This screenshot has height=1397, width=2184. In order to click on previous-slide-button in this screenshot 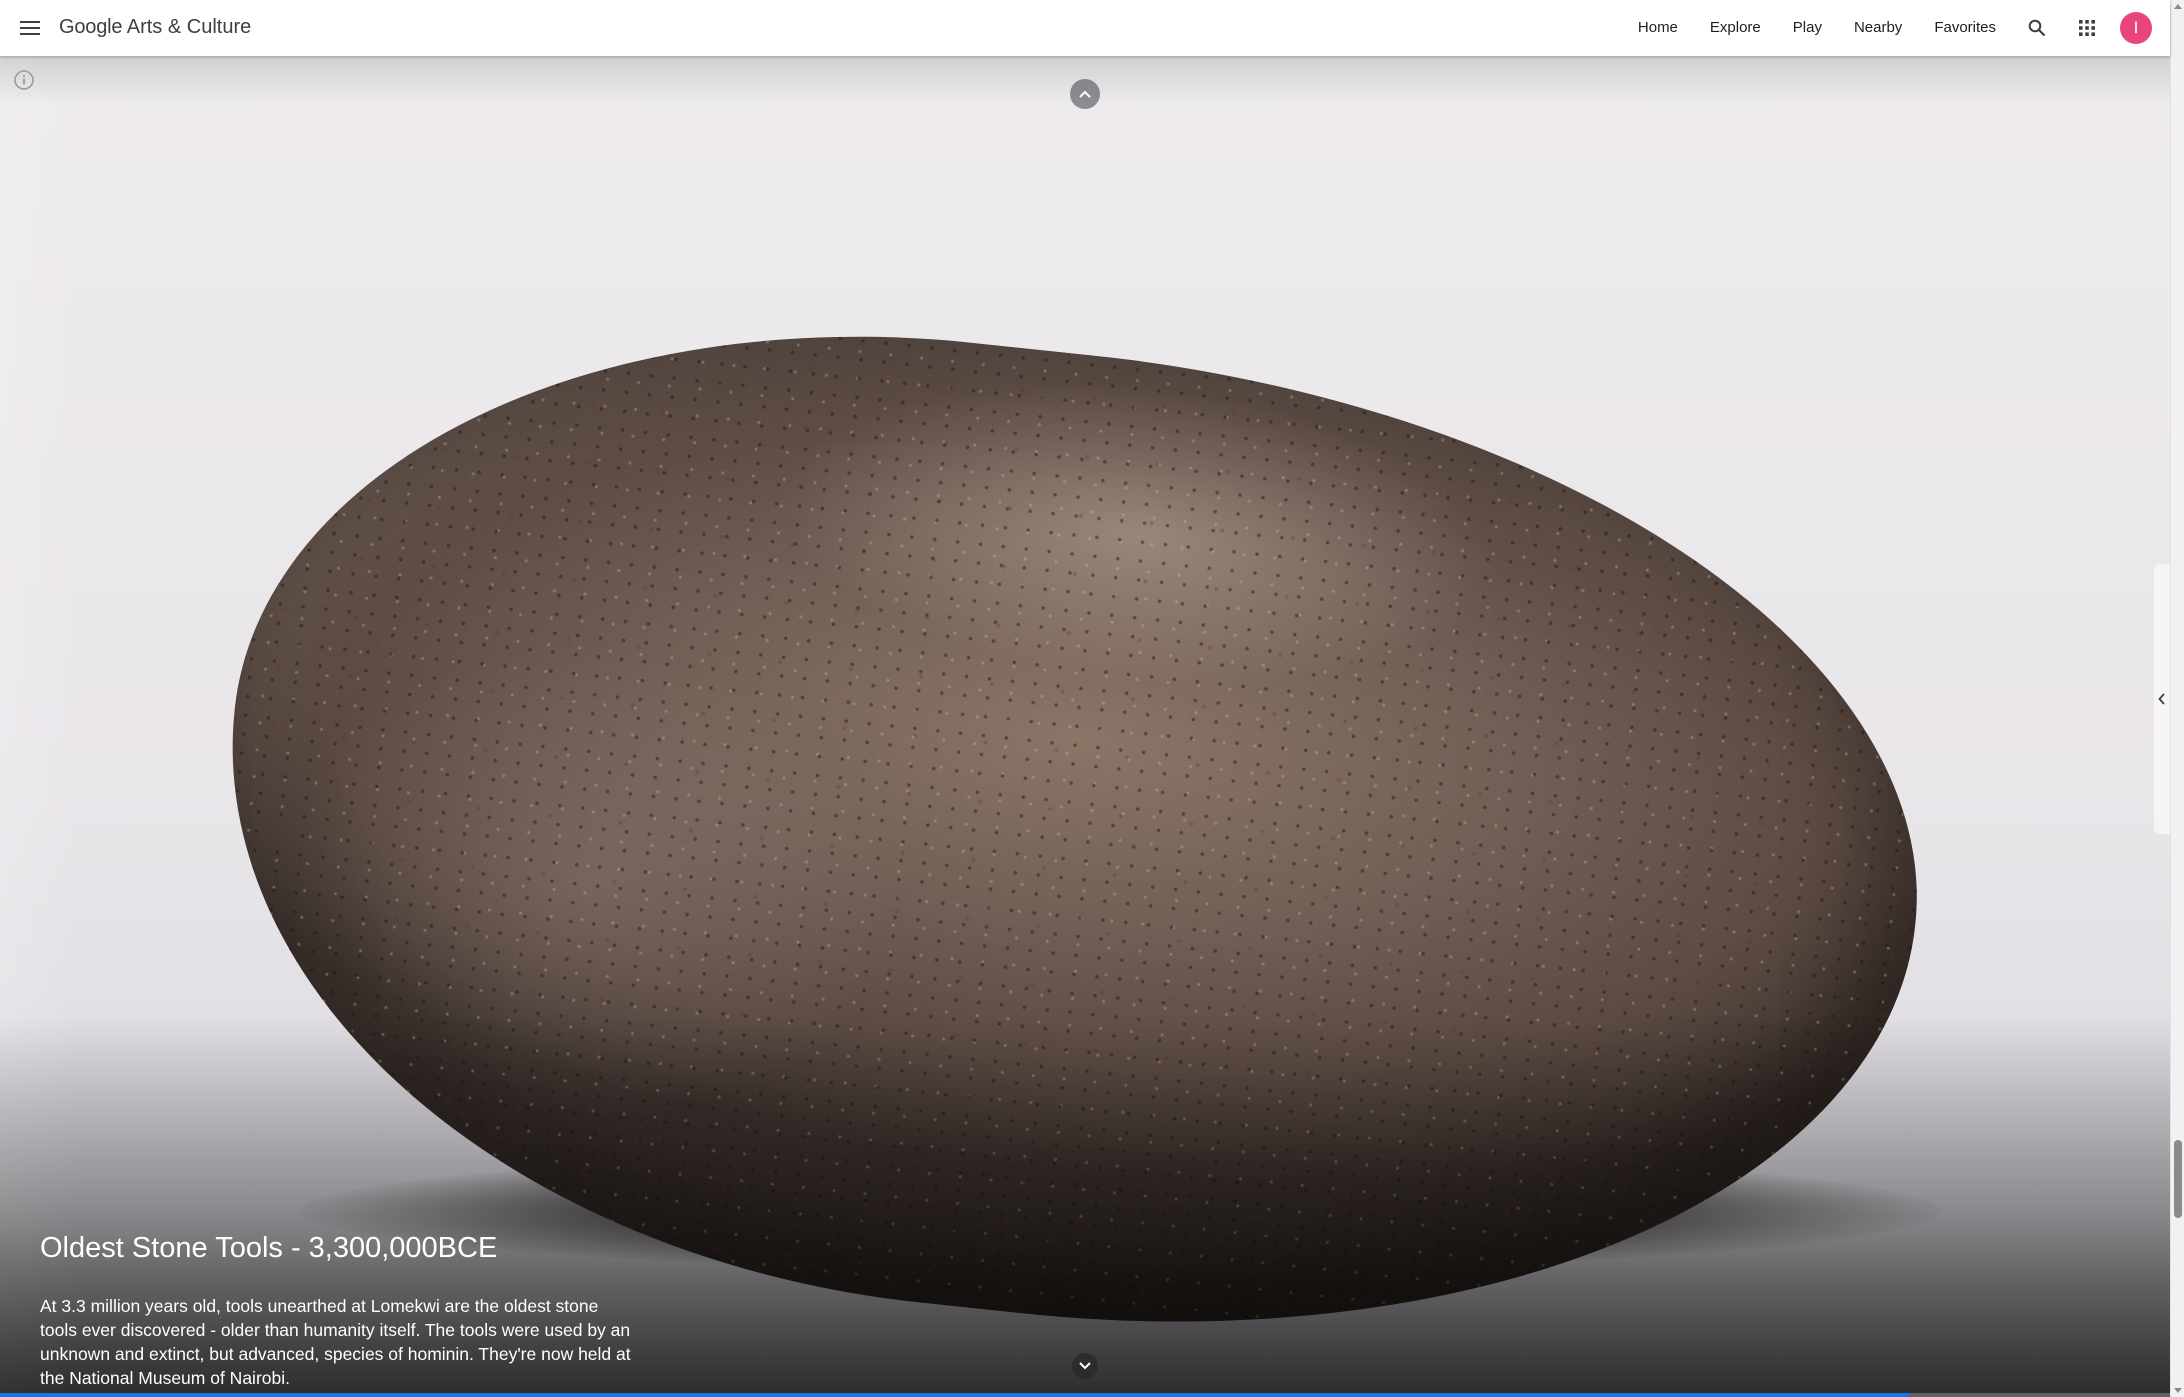, I will do `click(1085, 94)`.